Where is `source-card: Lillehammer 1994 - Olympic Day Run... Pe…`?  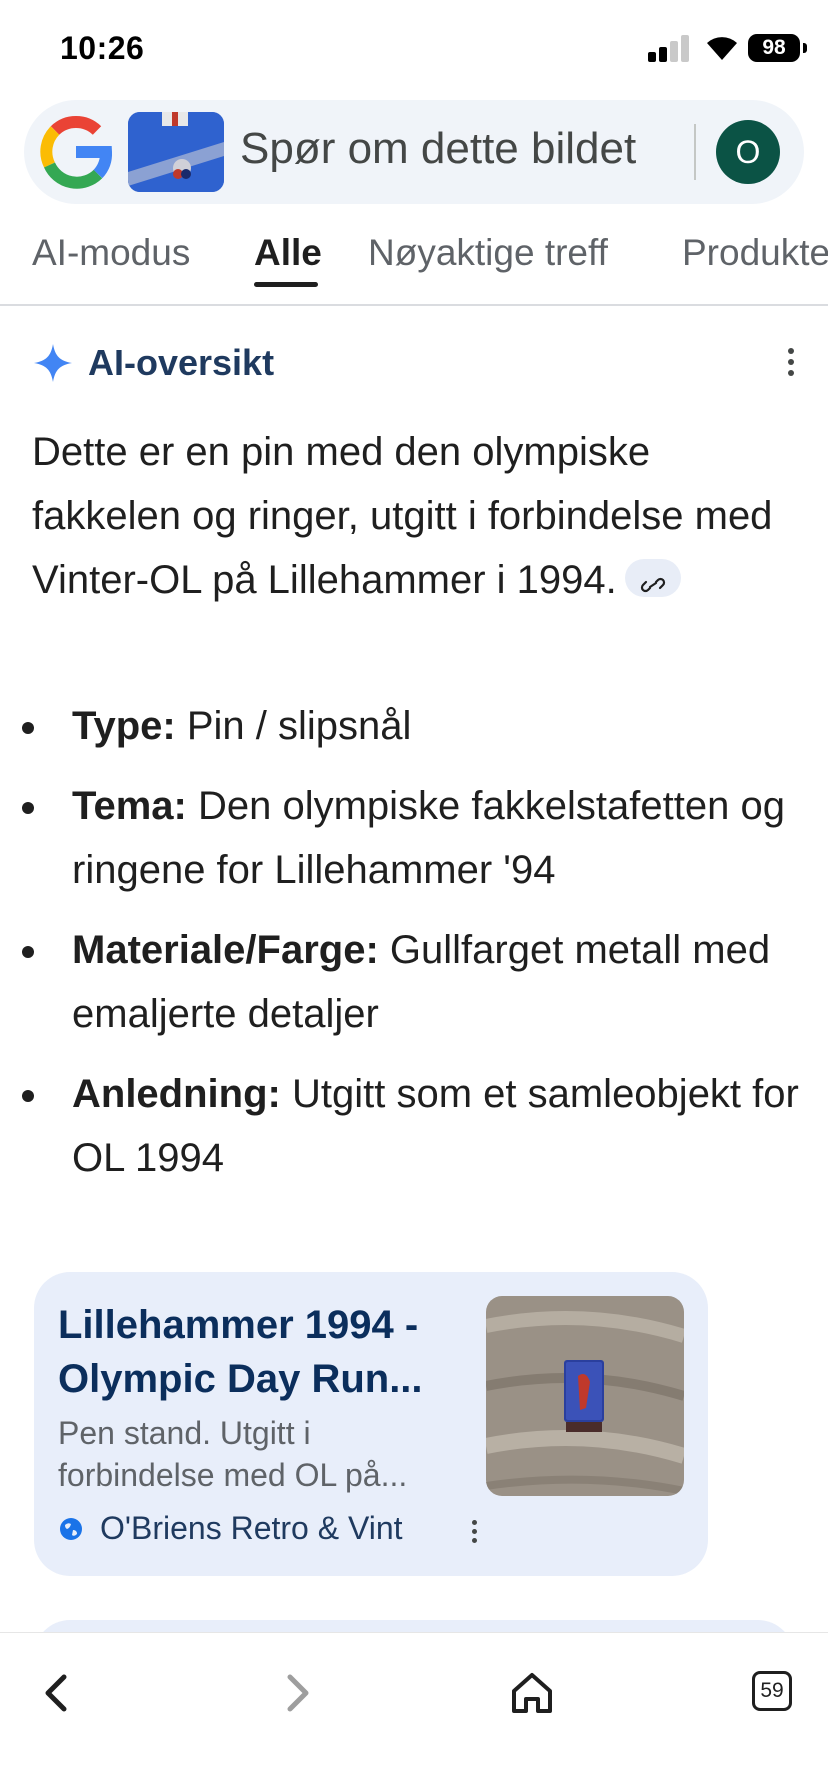
source-card: Lillehammer 1994 - Olympic Day Run... Pe… is located at coordinates (371, 1424).